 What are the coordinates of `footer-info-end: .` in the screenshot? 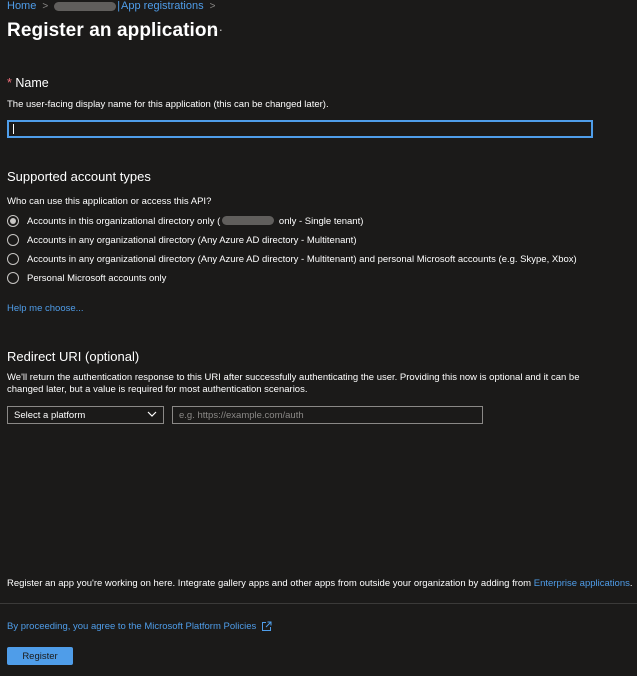 It's located at (631, 583).